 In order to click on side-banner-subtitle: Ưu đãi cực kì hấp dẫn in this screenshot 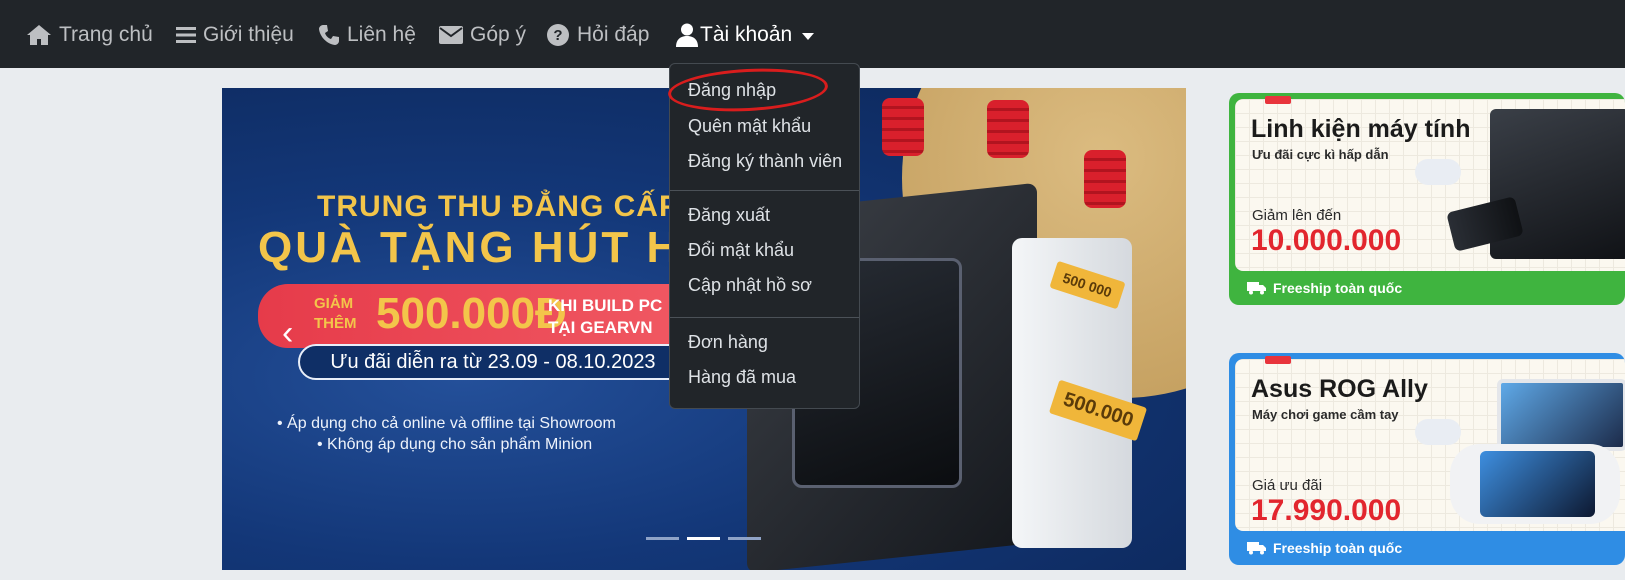, I will do `click(1320, 154)`.